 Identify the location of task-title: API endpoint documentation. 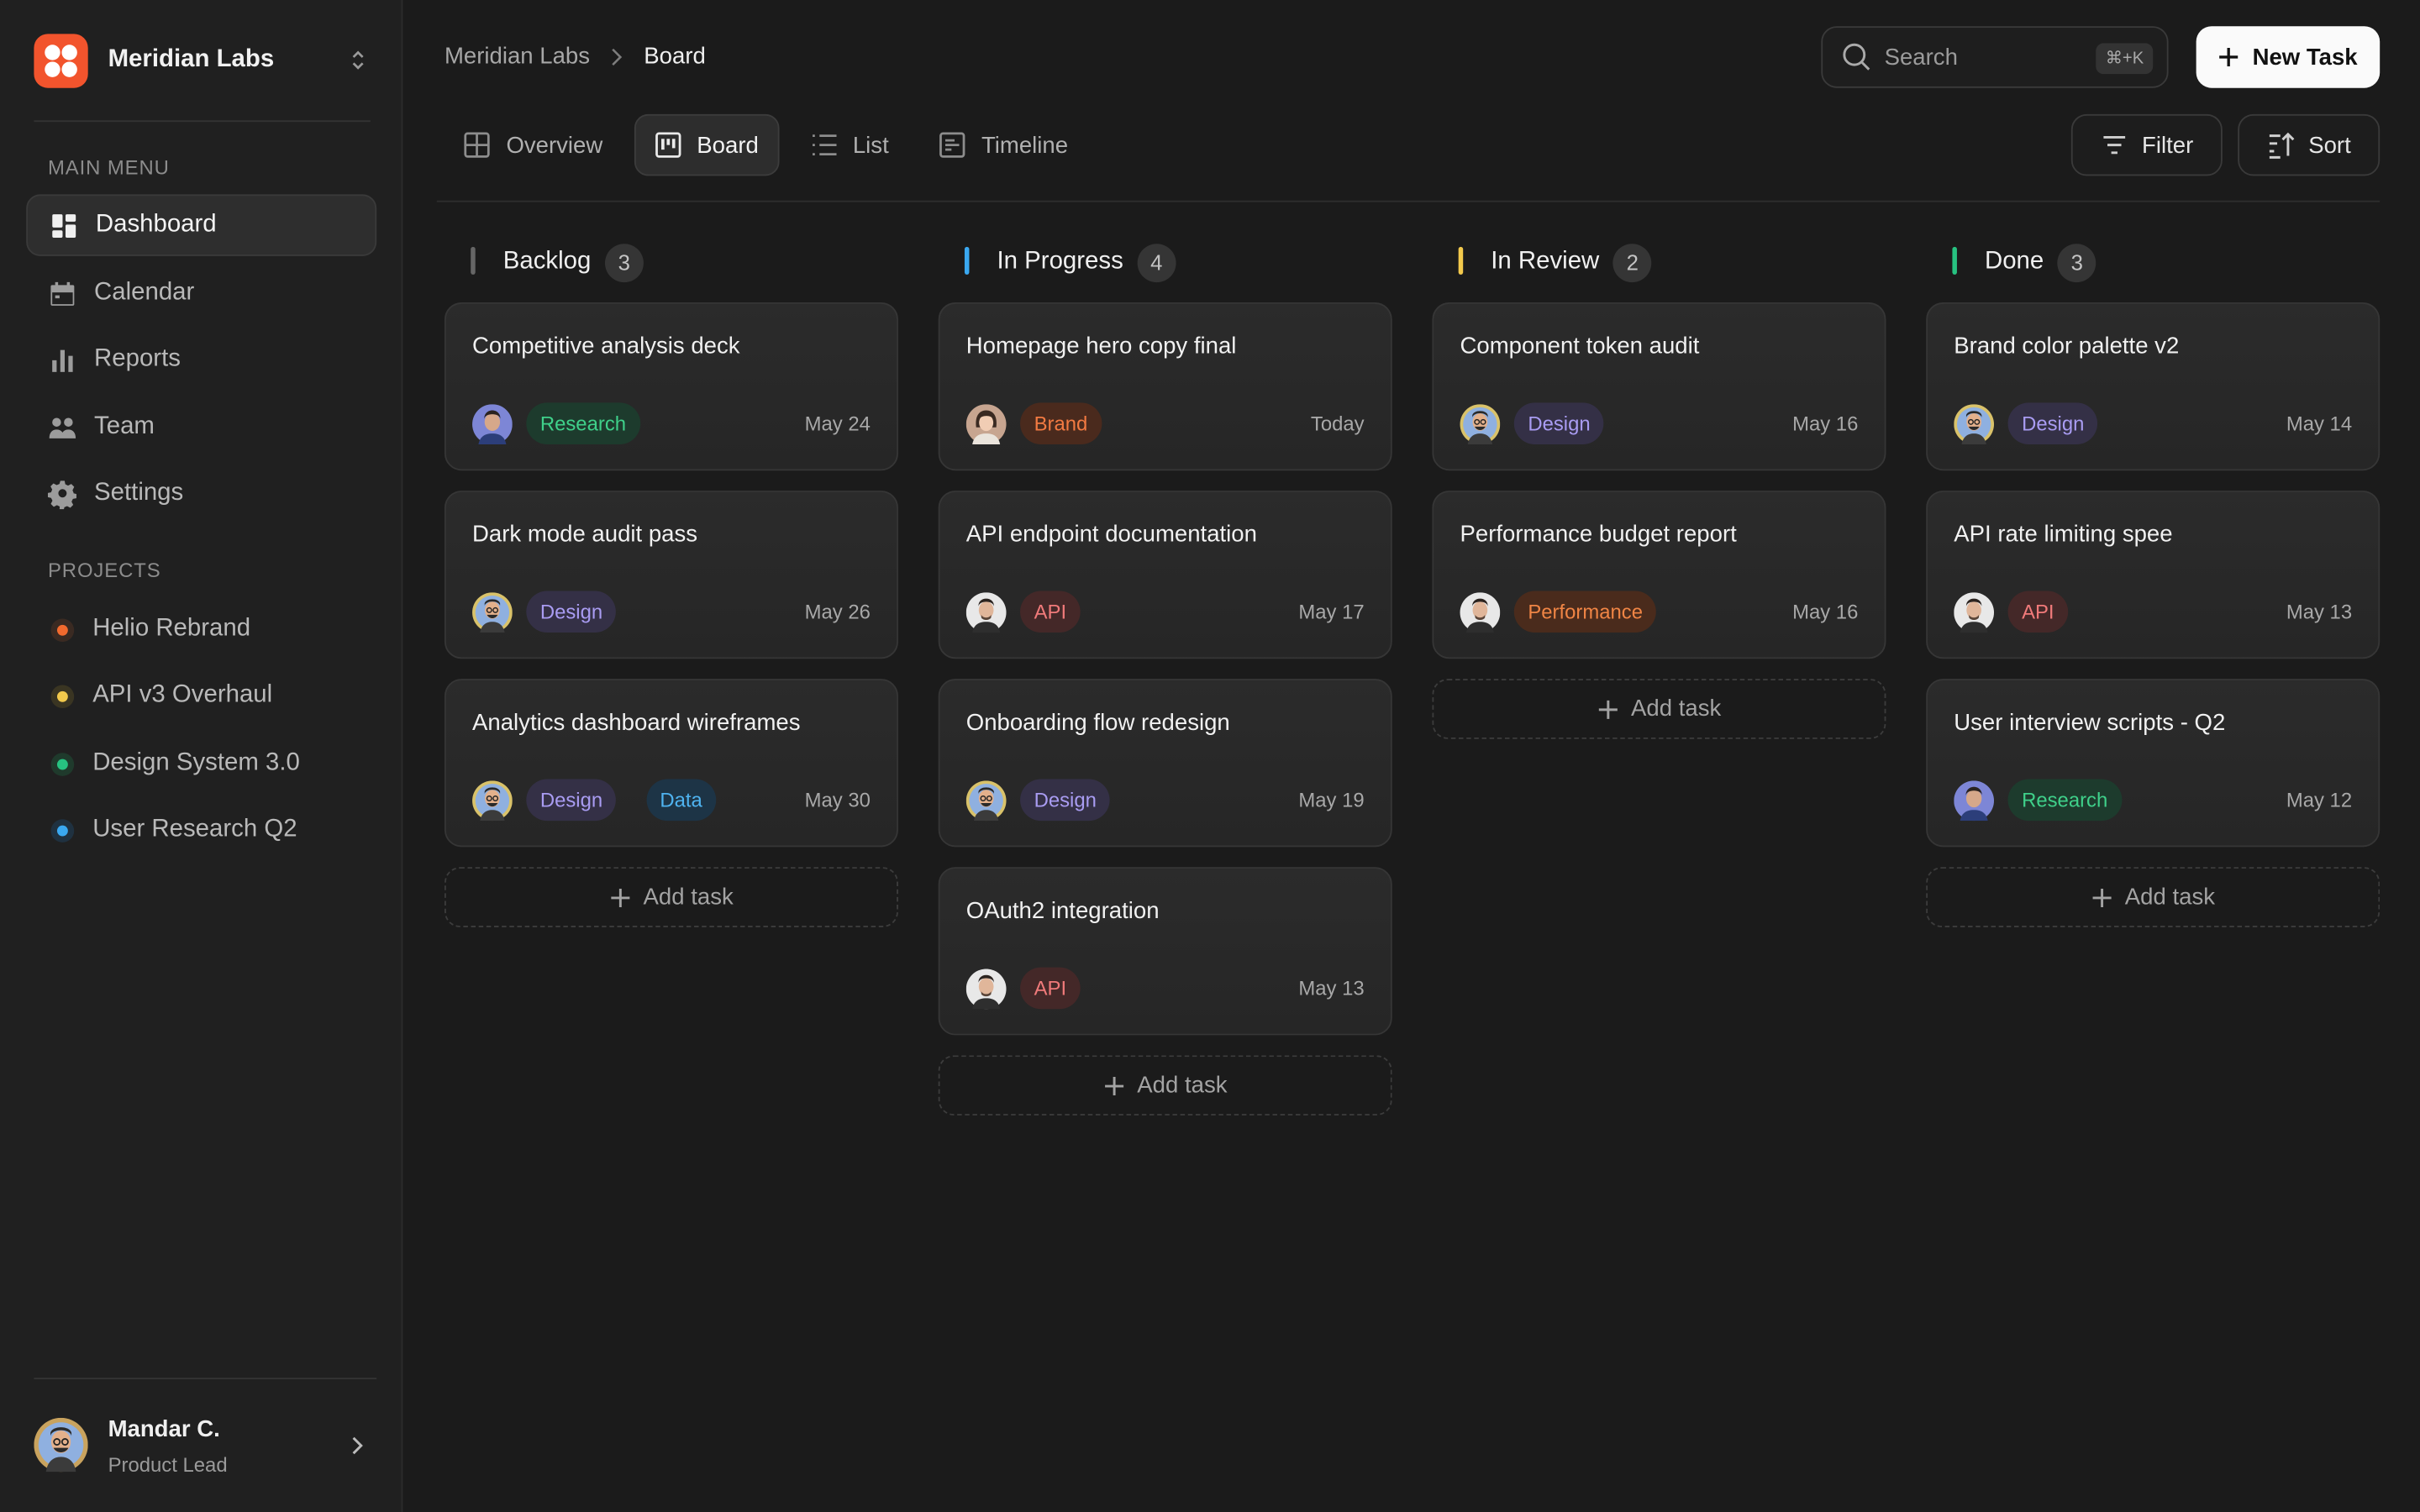
(1111, 535).